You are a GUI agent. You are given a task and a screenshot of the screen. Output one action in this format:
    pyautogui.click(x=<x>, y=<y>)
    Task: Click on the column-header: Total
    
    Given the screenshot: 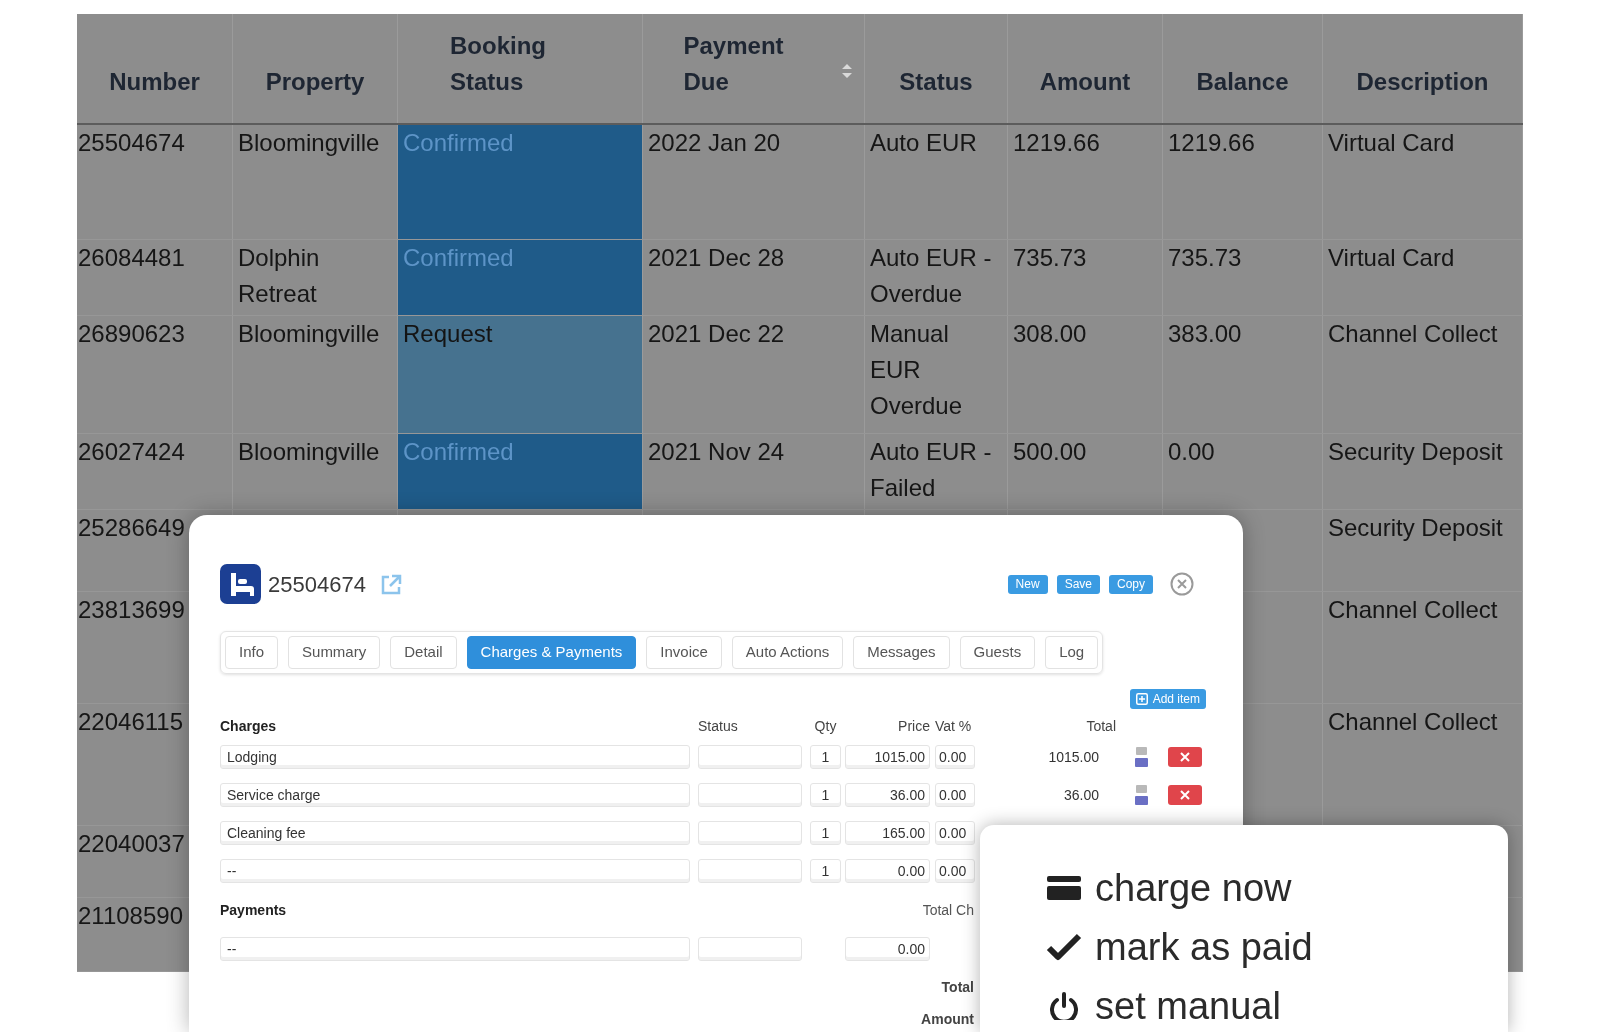 What is the action you would take?
    pyautogui.click(x=1101, y=726)
    